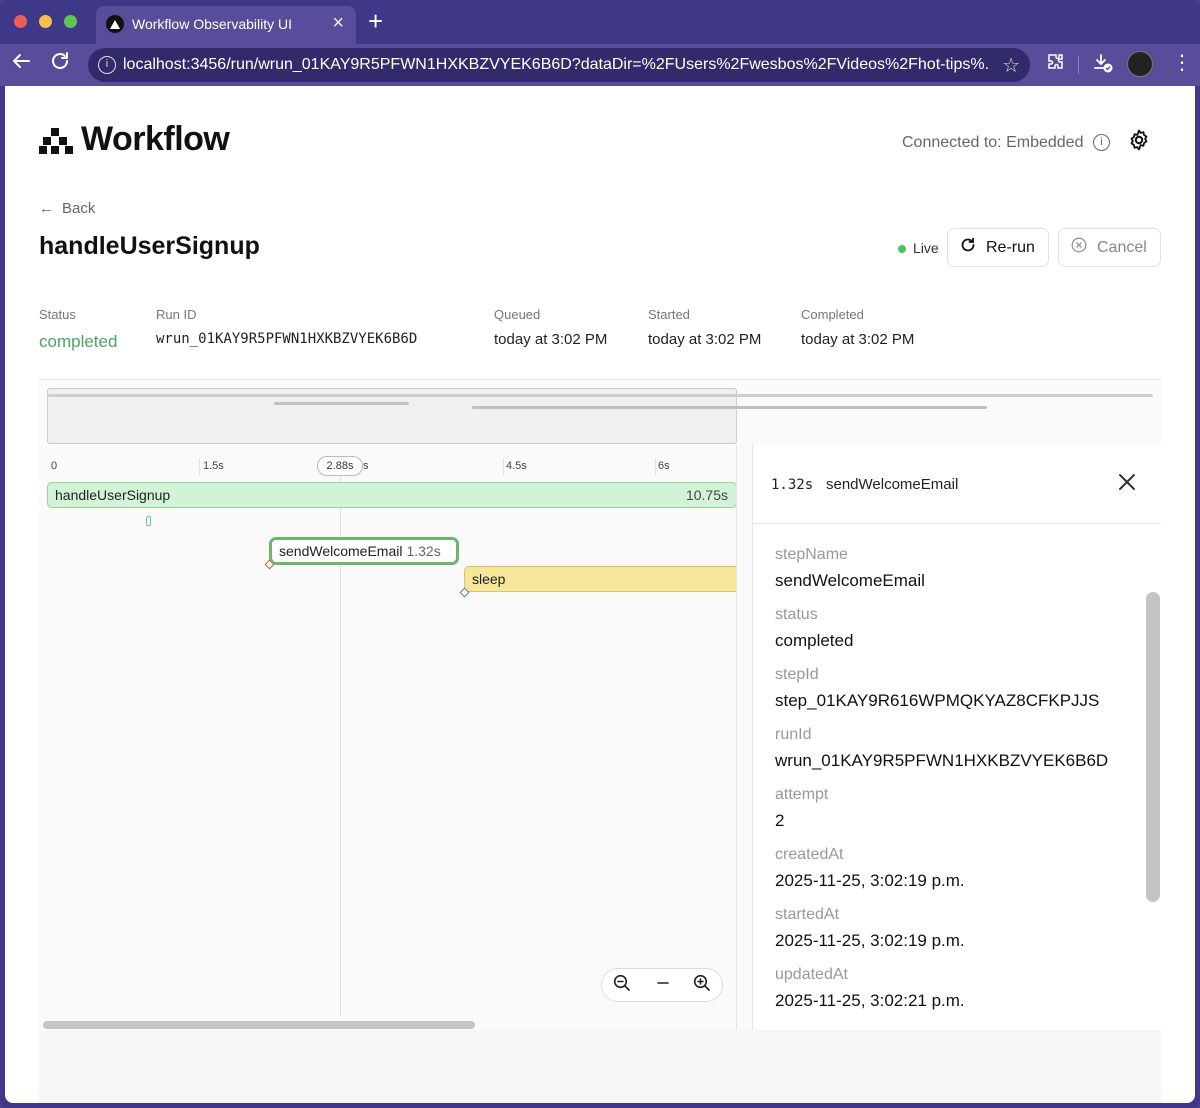 This screenshot has width=1200, height=1108. What do you see at coordinates (850, 568) in the screenshot?
I see `field-stepname: stepName sendWelcomeEmail` at bounding box center [850, 568].